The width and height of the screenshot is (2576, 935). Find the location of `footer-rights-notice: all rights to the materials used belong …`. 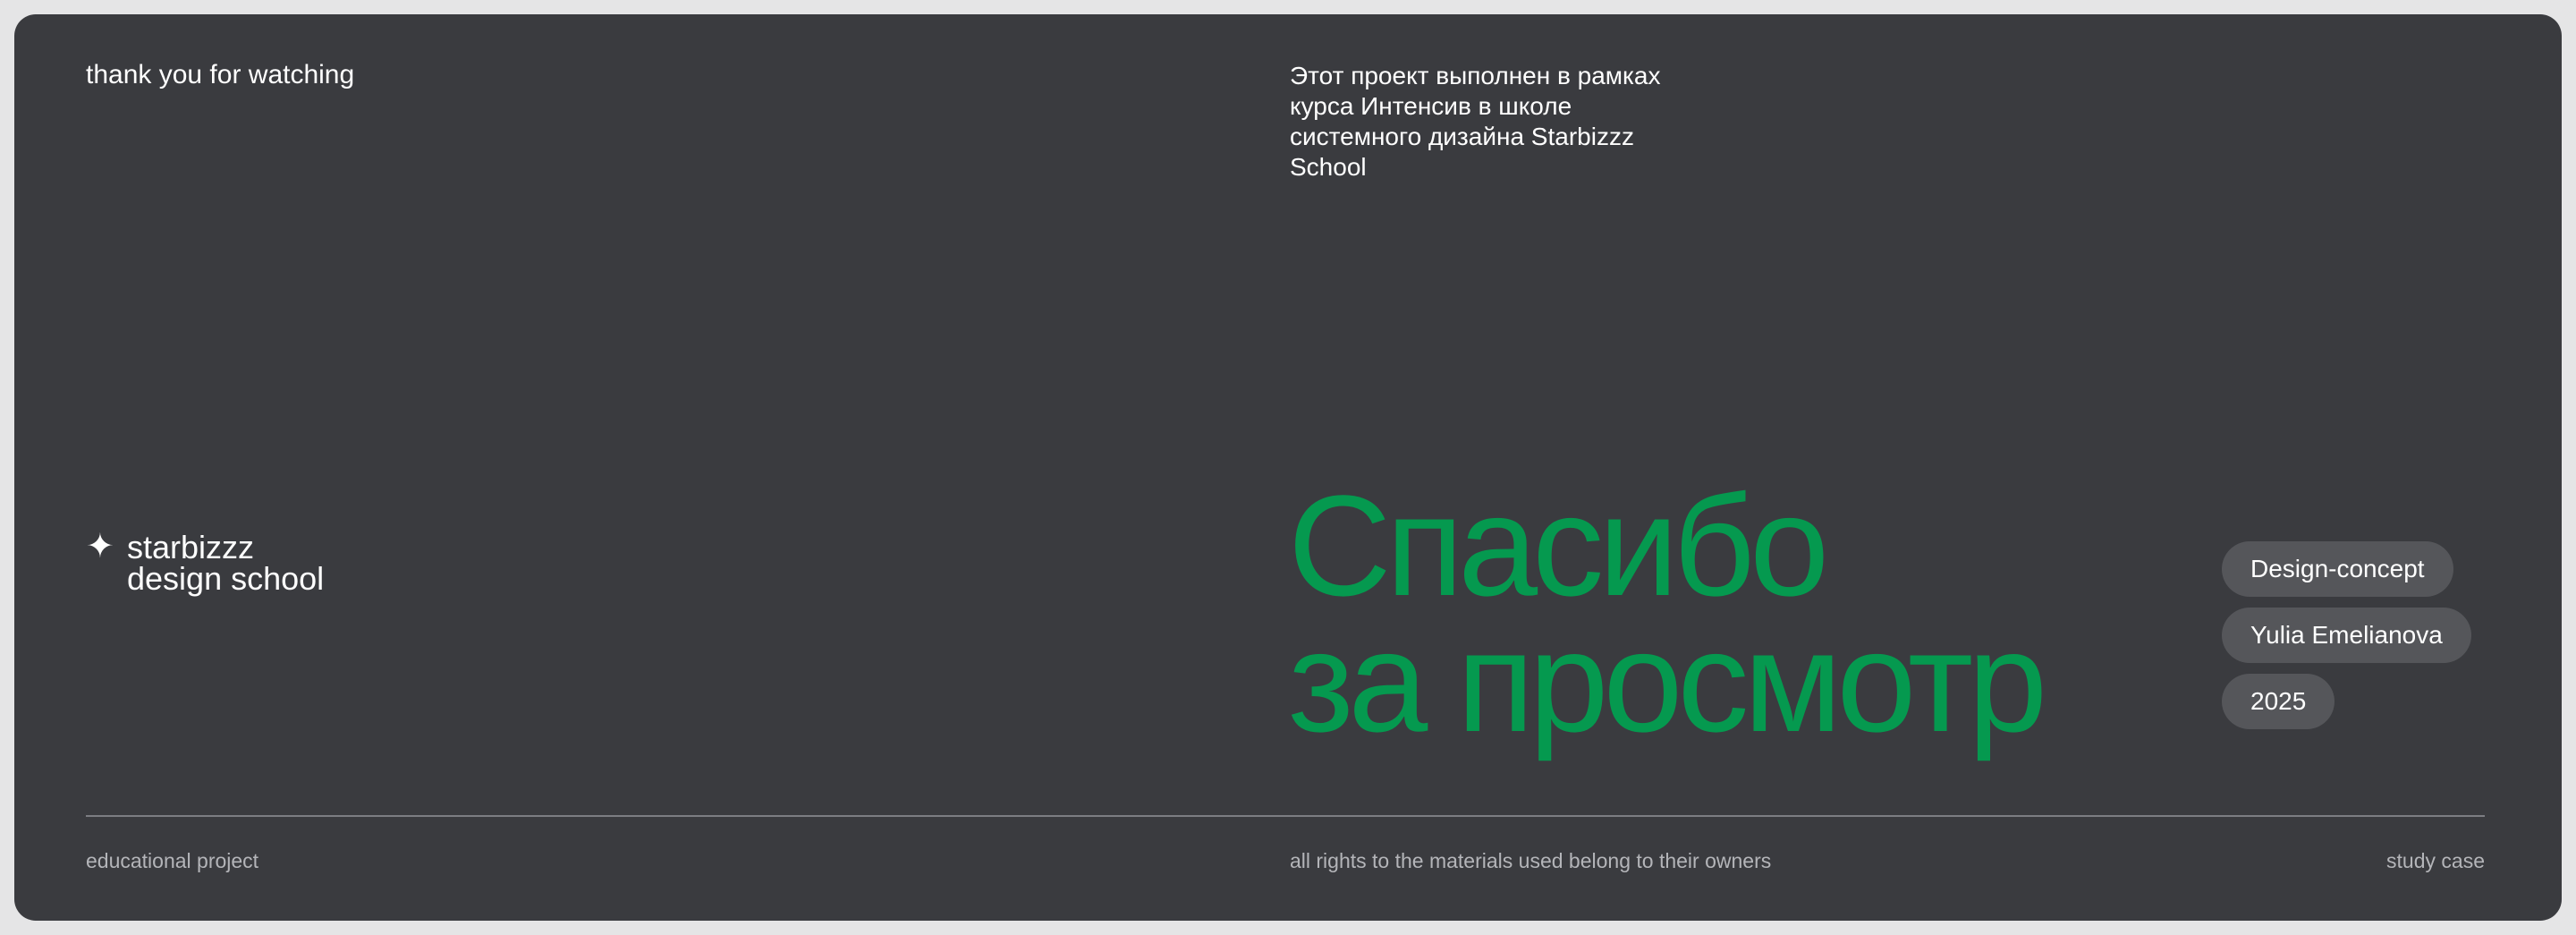

footer-rights-notice: all rights to the materials used belong … is located at coordinates (1531, 860).